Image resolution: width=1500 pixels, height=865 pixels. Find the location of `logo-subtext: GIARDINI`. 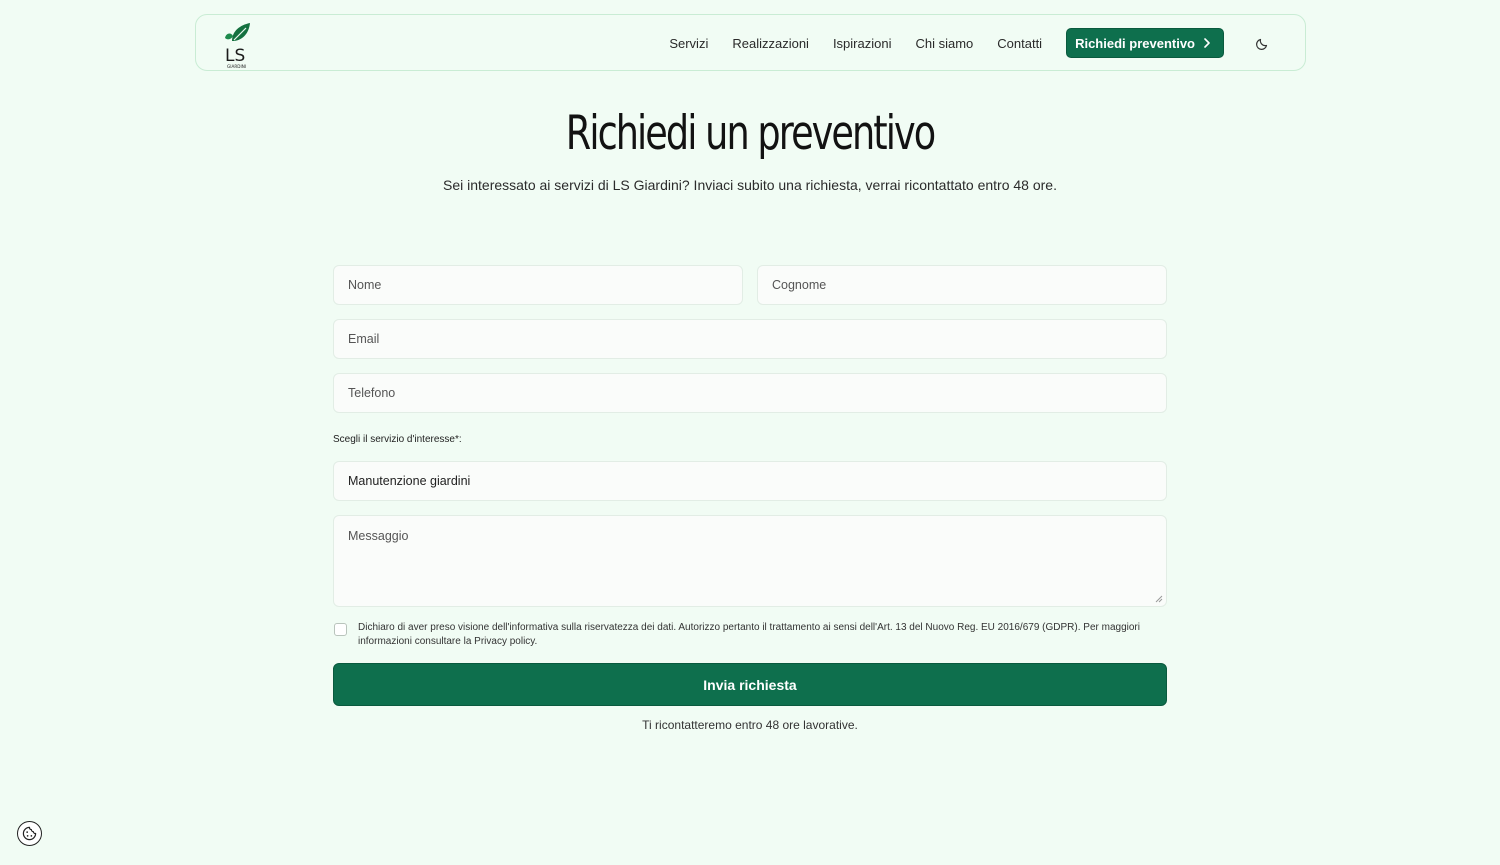

logo-subtext: GIARDINI is located at coordinates (236, 66).